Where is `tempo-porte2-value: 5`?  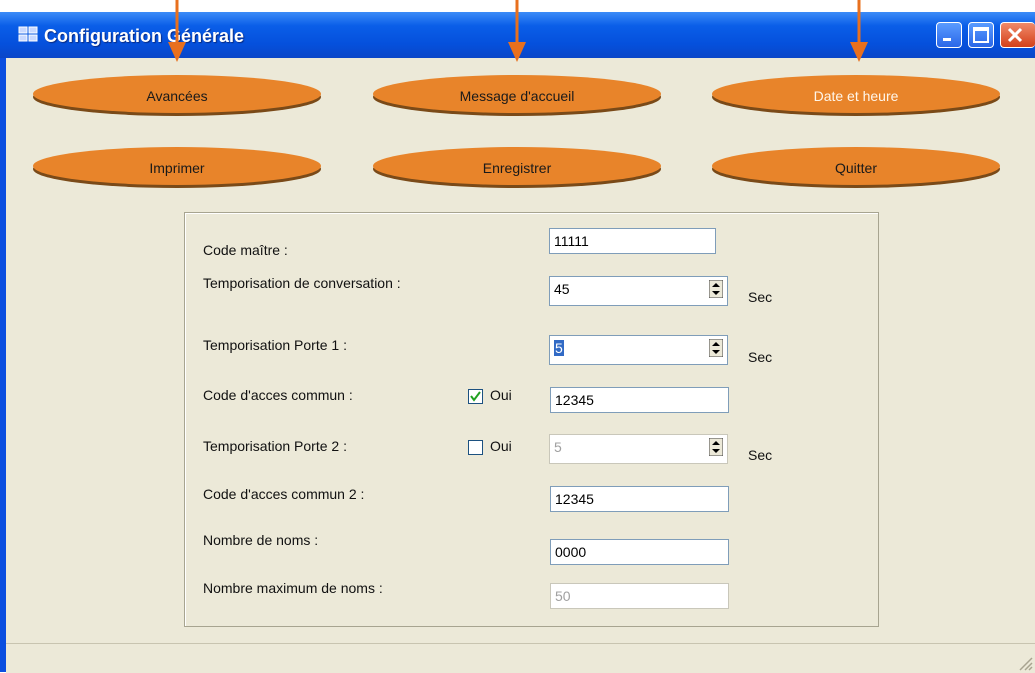 tempo-porte2-value: 5 is located at coordinates (558, 447).